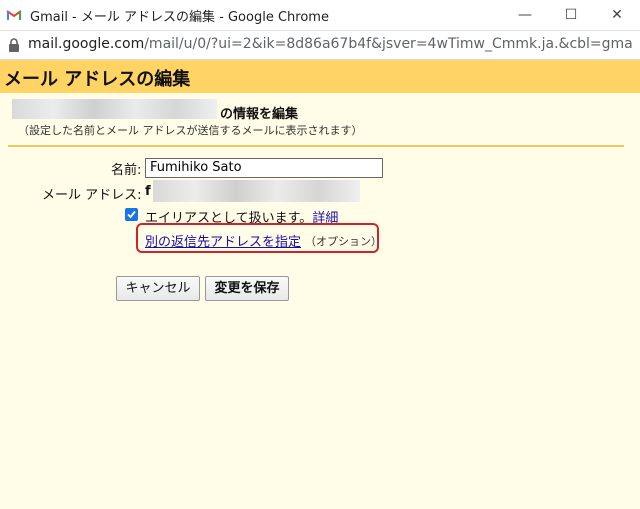  I want to click on cancel-button: キャンセル, so click(158, 288).